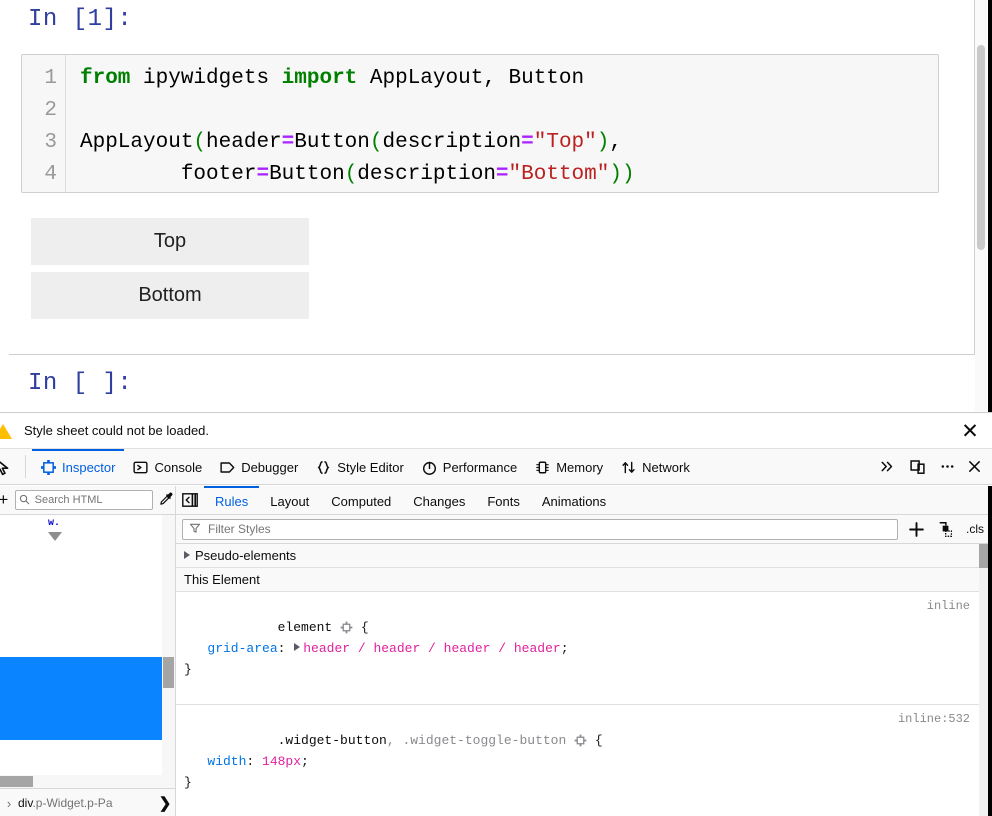  Describe the element at coordinates (288, 142) in the screenshot. I see `code-operator: =` at that location.